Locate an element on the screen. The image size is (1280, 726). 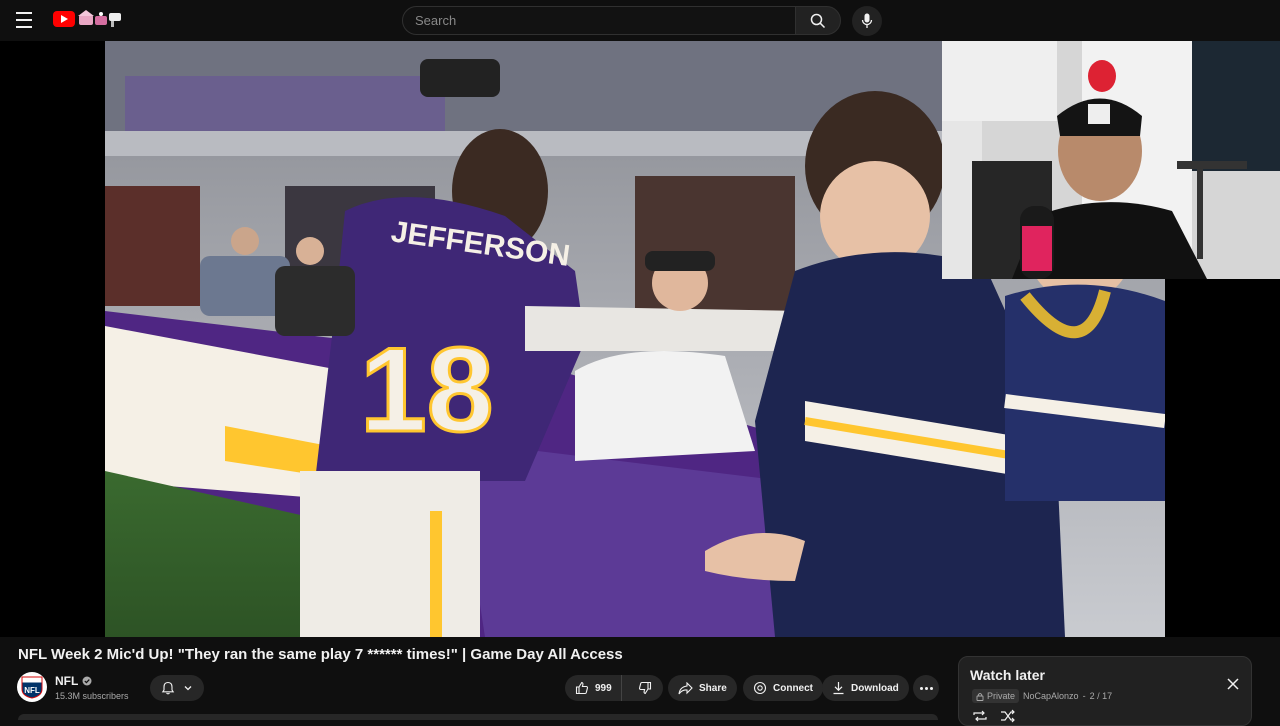
privacy-label: Private is located at coordinates (1001, 696).